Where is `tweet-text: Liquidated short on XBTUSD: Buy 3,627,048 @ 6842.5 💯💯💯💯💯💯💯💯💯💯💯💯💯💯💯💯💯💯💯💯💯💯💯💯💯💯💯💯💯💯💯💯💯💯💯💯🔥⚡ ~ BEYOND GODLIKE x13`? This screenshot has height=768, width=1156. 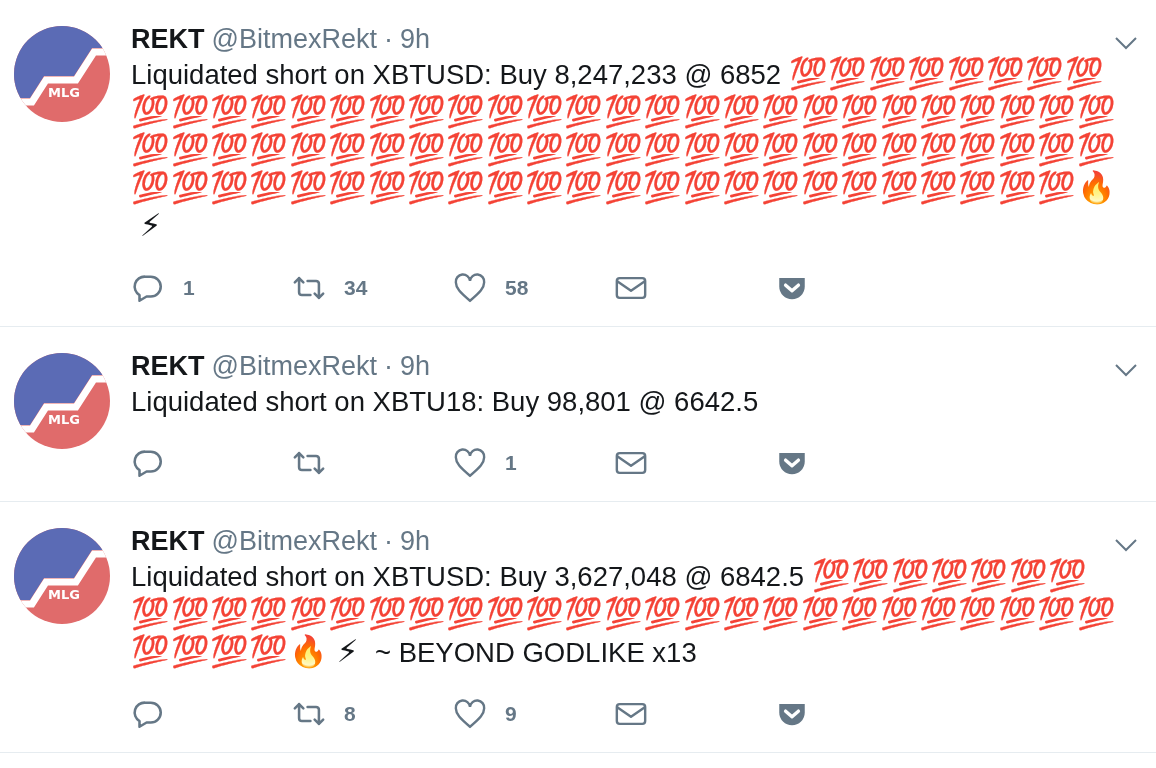 tweet-text: Liquidated short on XBTUSD: Buy 3,627,048 @ 6842.5 💯💯💯💯💯💯💯💯💯💯💯💯💯💯💯💯💯💯💯💯💯💯💯💯💯💯💯💯💯💯💯💯💯💯💯💯🔥⚡ ~ BEYOND GODLIKE x13 is located at coordinates (623, 614).